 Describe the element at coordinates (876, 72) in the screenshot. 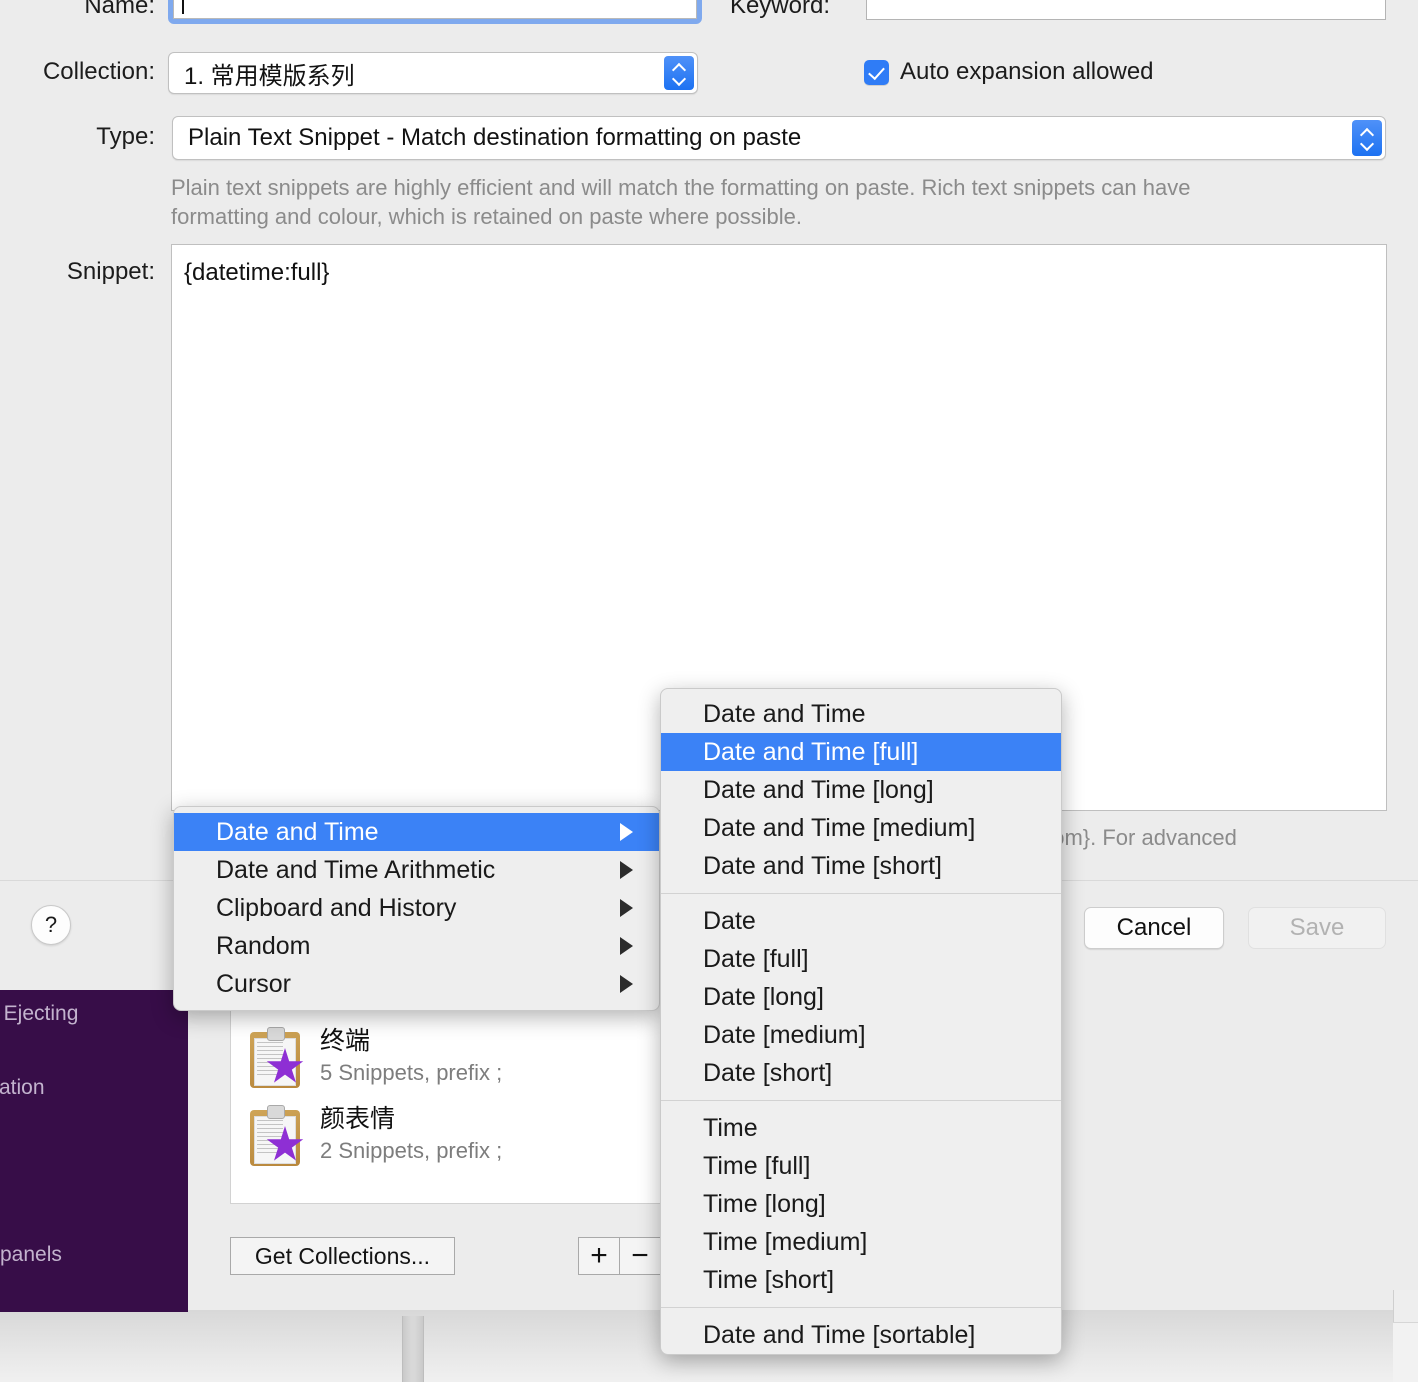

I see `auto-expansion-checkbox` at that location.